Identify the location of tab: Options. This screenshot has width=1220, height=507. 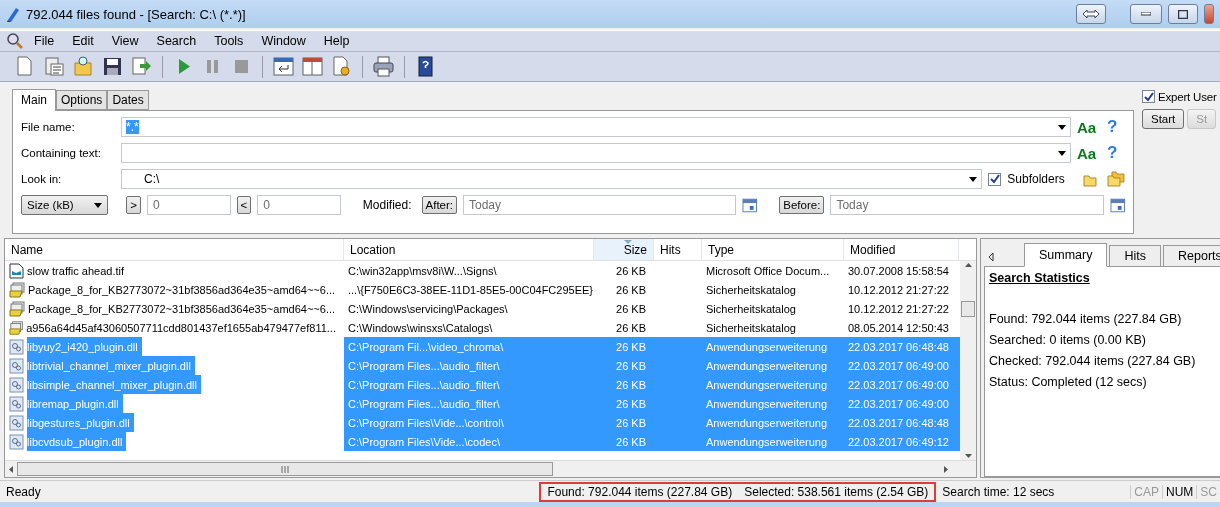
(82, 100).